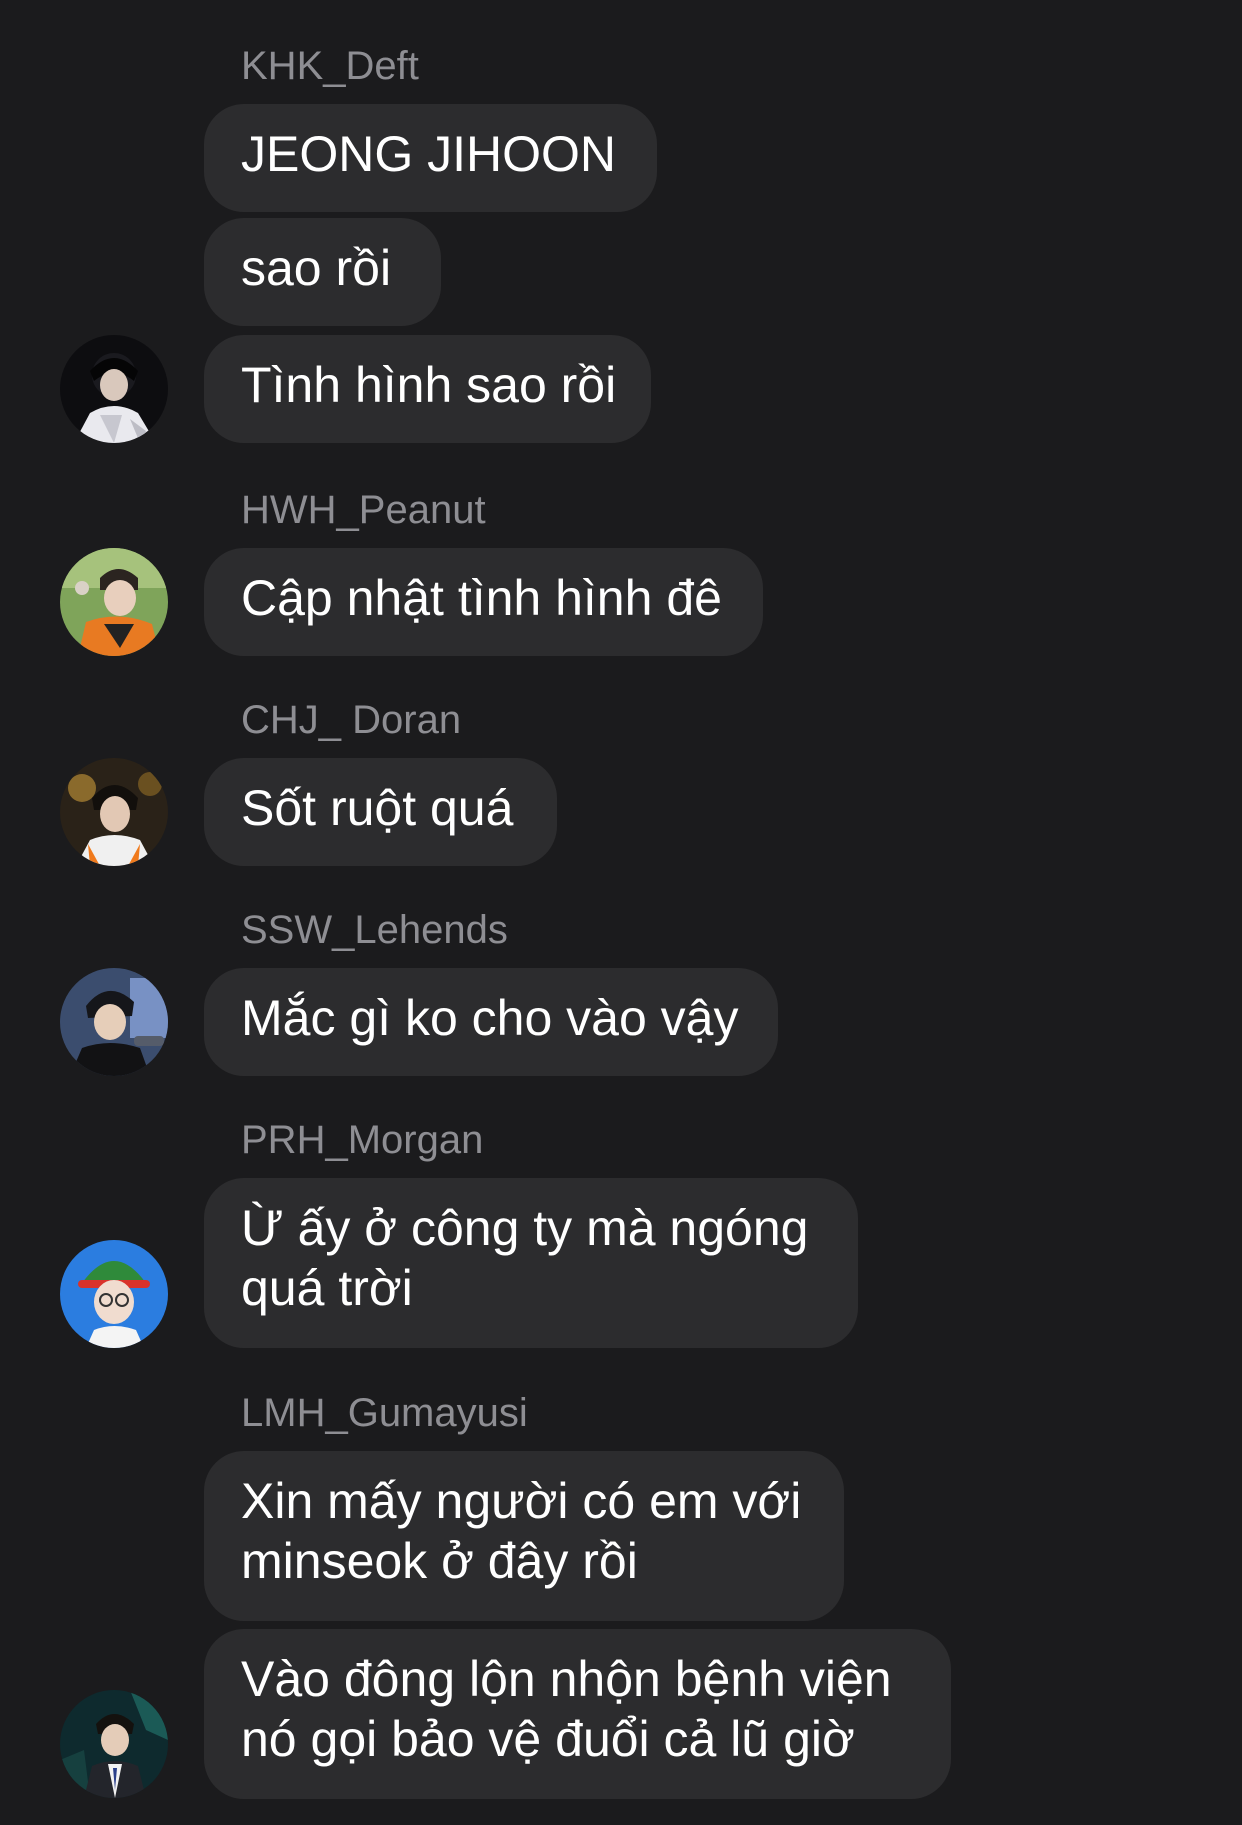  I want to click on message-bubble: Sốt ruột quá, so click(380, 812).